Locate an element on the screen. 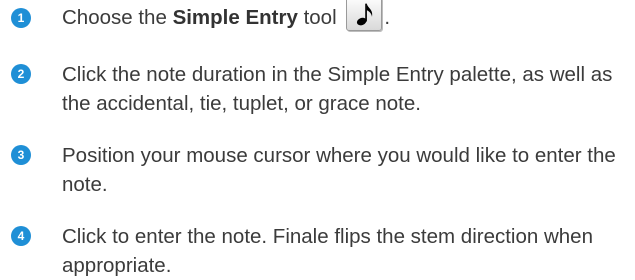 The height and width of the screenshot is (280, 635). step-text-tool: tool is located at coordinates (317, 17).